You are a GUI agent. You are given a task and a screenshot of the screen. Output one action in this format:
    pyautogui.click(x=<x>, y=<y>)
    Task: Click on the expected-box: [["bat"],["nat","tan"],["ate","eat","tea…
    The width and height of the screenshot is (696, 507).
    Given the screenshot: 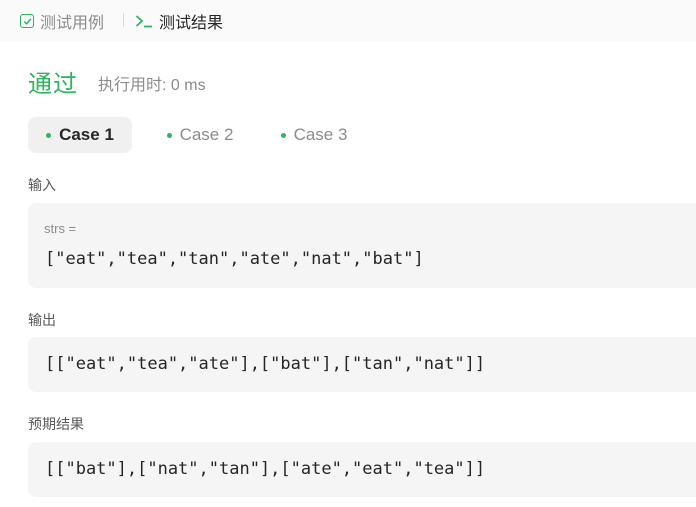 What is the action you would take?
    pyautogui.click(x=362, y=469)
    